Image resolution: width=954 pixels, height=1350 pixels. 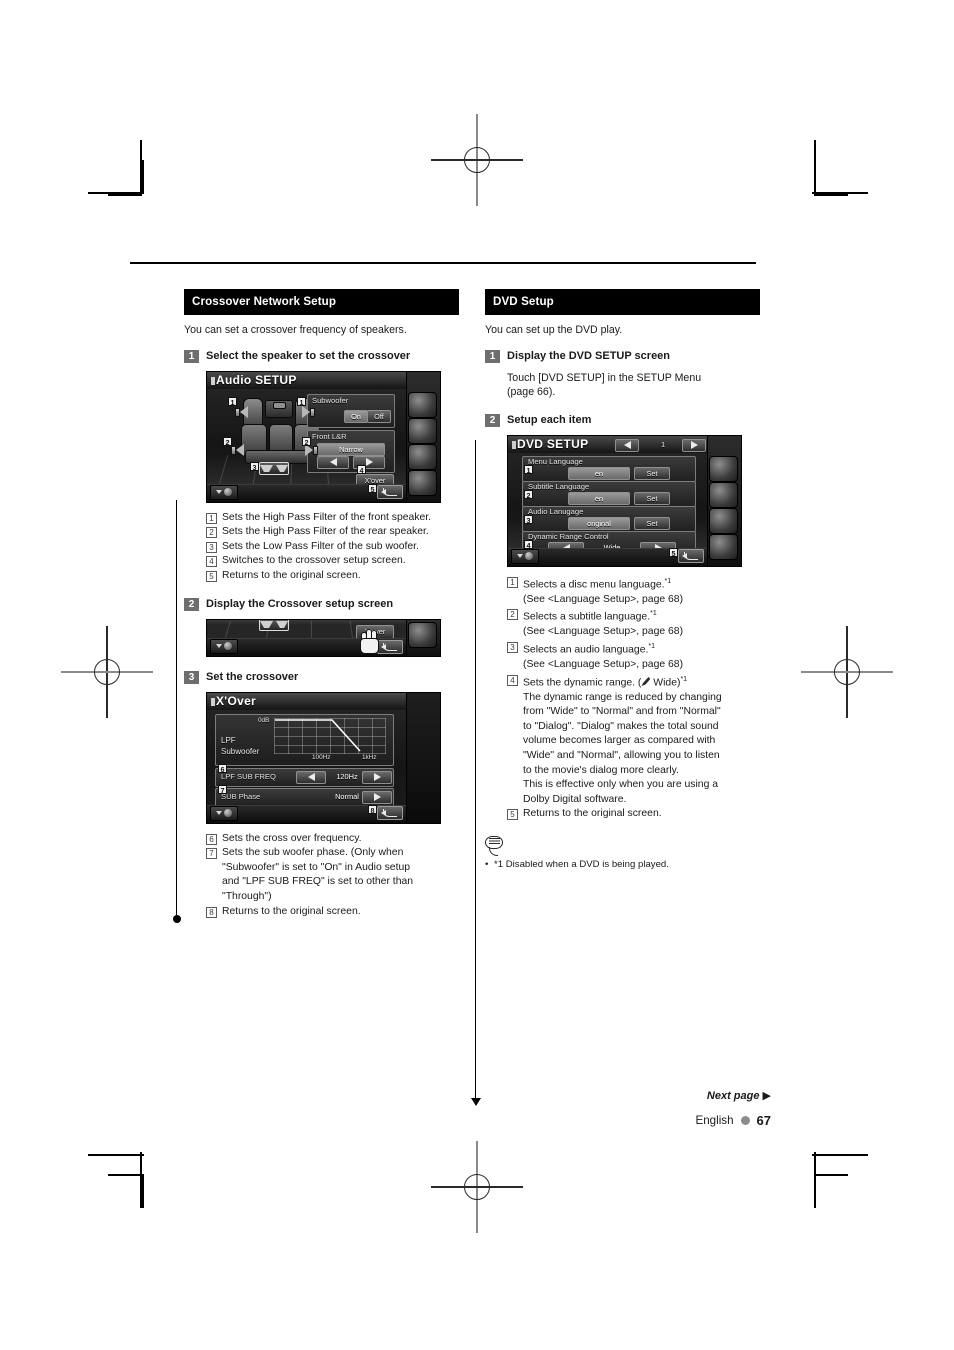 I want to click on section-heading-crossover: Crossover Network Setup, so click(x=321, y=302).